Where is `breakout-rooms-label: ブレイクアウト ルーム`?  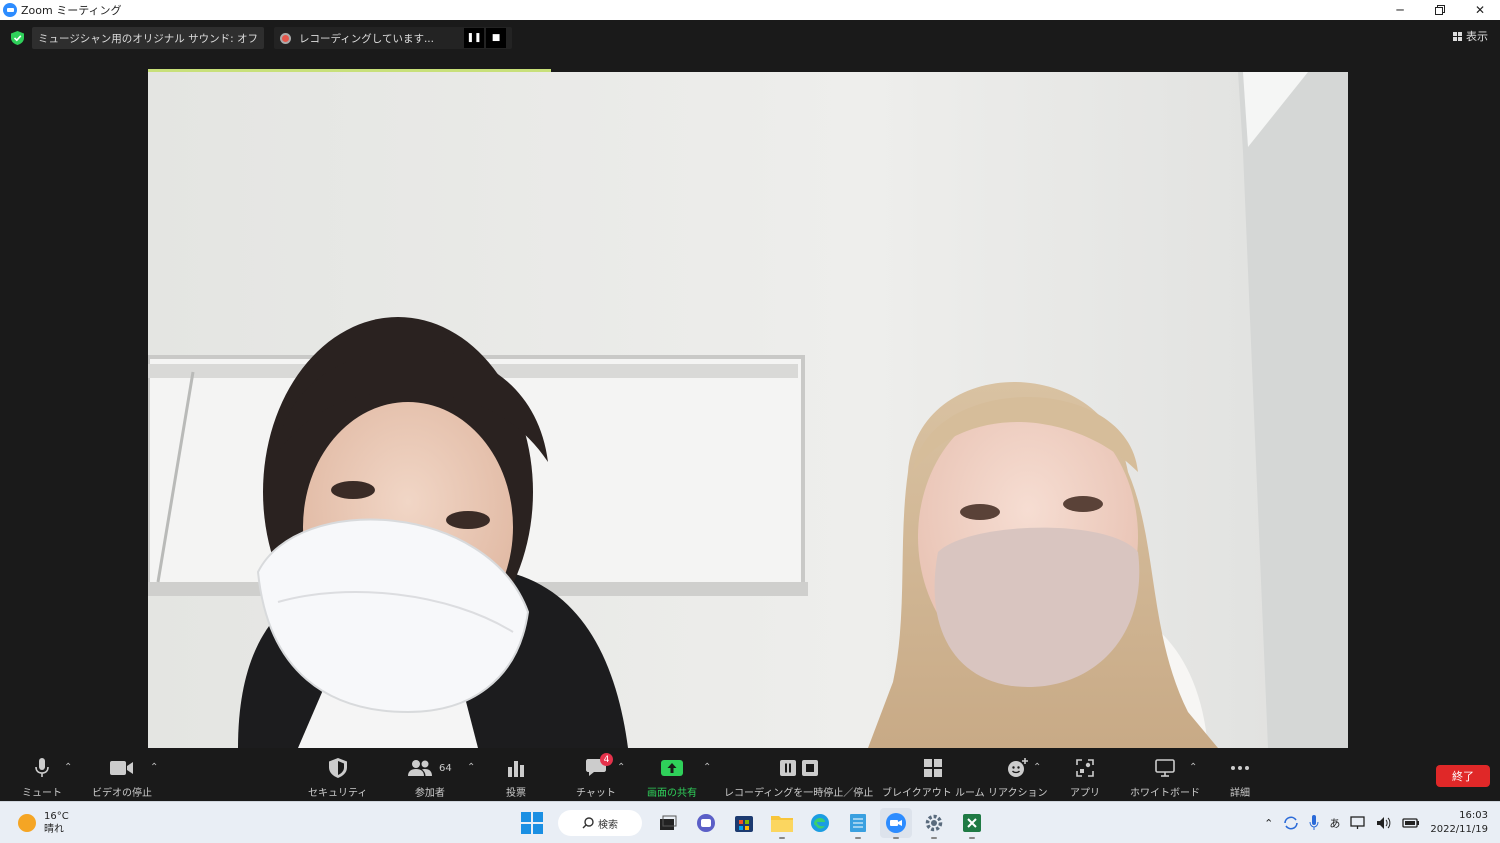 breakout-rooms-label: ブレイクアウト ルーム is located at coordinates (933, 793).